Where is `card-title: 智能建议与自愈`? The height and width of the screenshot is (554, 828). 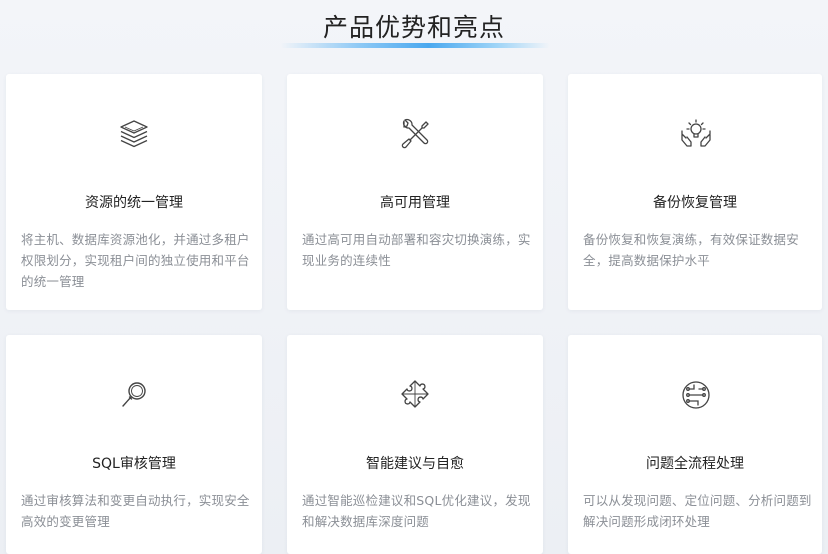
card-title: 智能建议与自愈 is located at coordinates (415, 464).